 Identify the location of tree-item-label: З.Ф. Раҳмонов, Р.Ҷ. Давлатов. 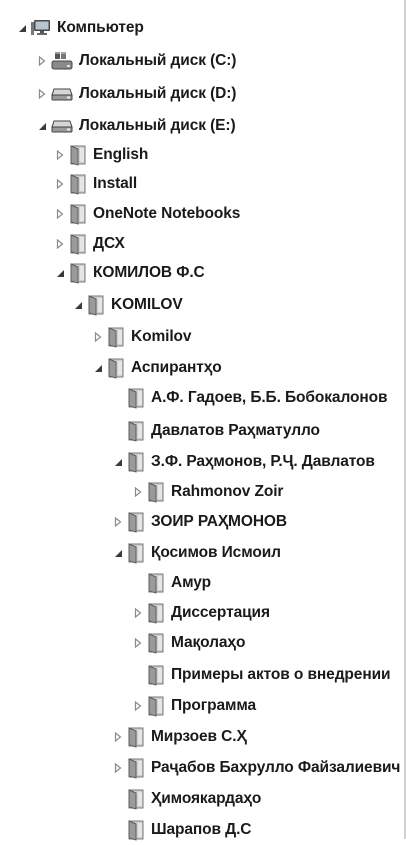
(263, 461).